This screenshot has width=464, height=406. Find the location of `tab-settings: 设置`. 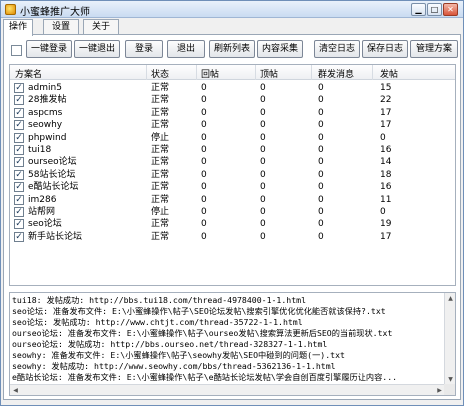

tab-settings: 设置 is located at coordinates (61, 27).